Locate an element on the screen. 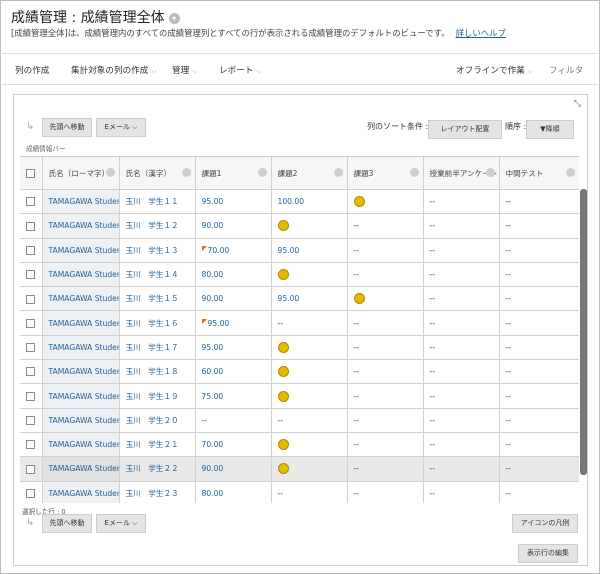 This screenshot has width=600, height=574. student-kanji-name: 玉川 学生１５ is located at coordinates (157, 299).